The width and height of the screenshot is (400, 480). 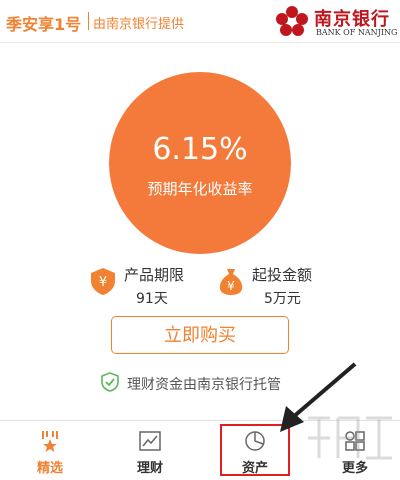 What do you see at coordinates (154, 275) in the screenshot?
I see `term-label: 产品期限` at bounding box center [154, 275].